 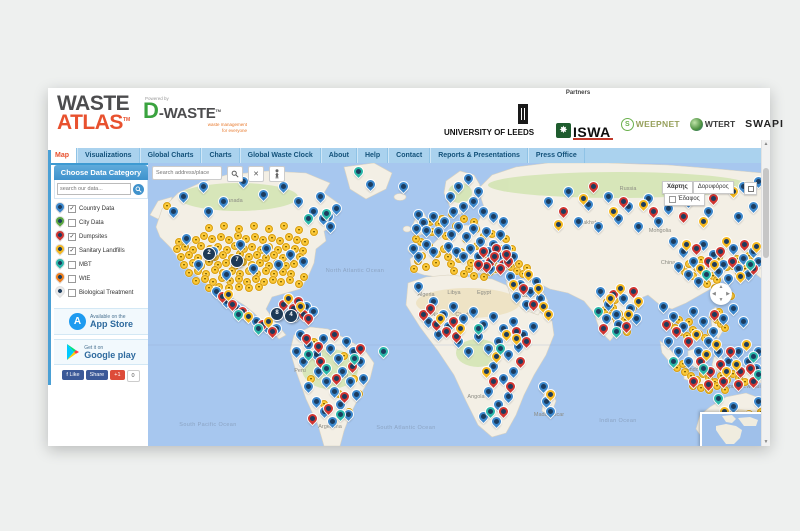 I want to click on tab-charts: Charts, so click(x=220, y=155).